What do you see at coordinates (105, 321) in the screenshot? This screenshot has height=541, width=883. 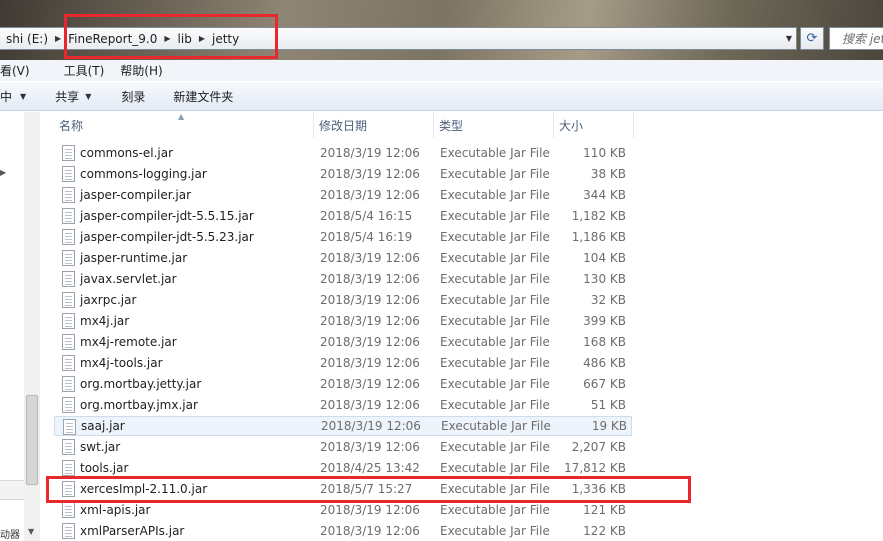 I see `file-name: mx4j.jar` at bounding box center [105, 321].